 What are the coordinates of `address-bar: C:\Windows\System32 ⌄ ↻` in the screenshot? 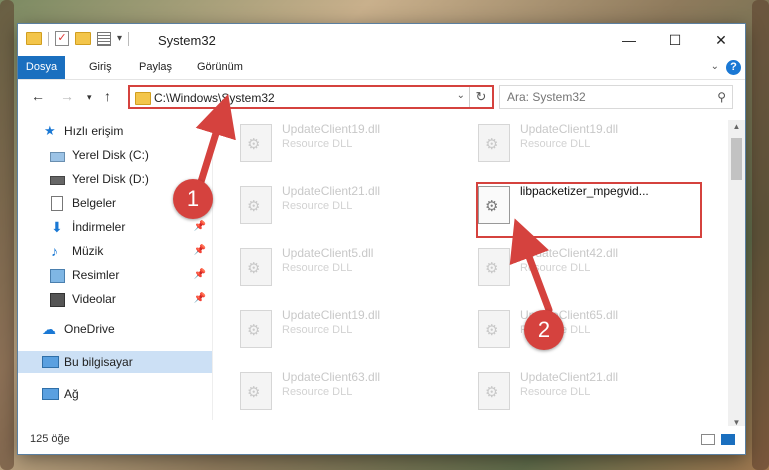 It's located at (311, 97).